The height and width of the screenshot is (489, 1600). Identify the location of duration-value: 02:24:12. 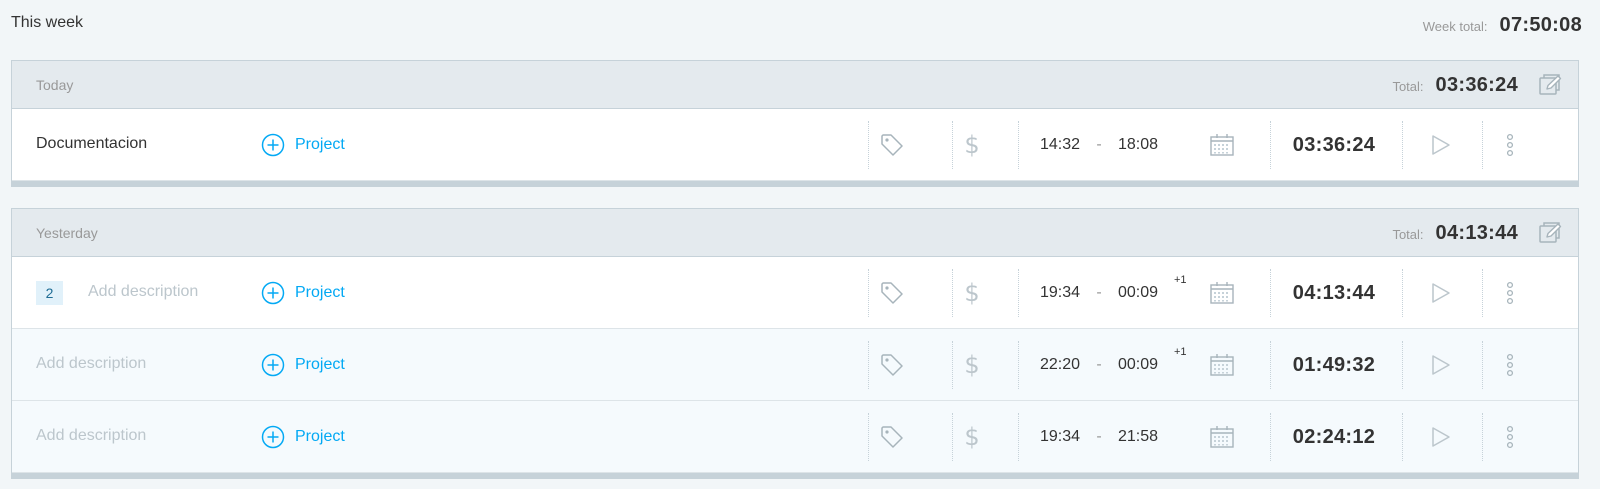
(1334, 437).